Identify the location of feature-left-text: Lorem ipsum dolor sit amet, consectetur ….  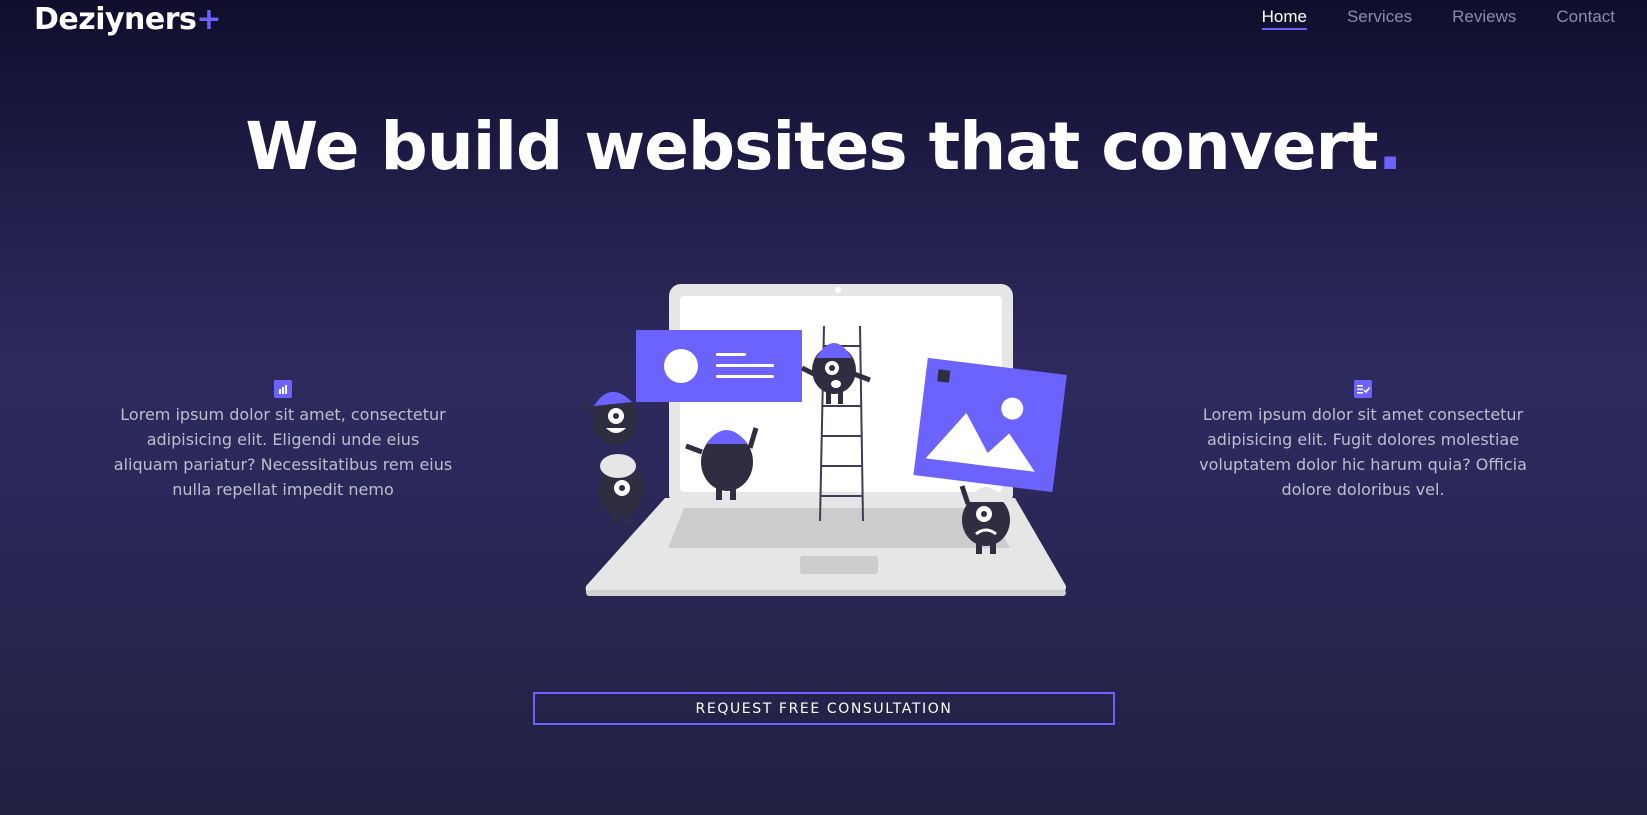
(283, 452).